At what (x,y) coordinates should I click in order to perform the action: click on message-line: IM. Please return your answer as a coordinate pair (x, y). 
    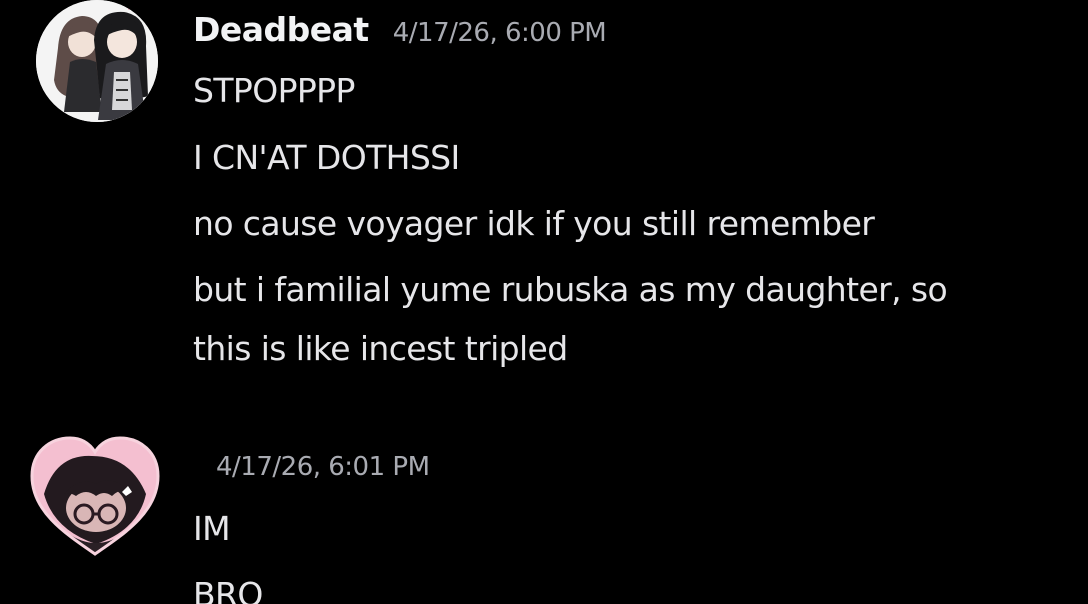
    Looking at the image, I should click on (212, 528).